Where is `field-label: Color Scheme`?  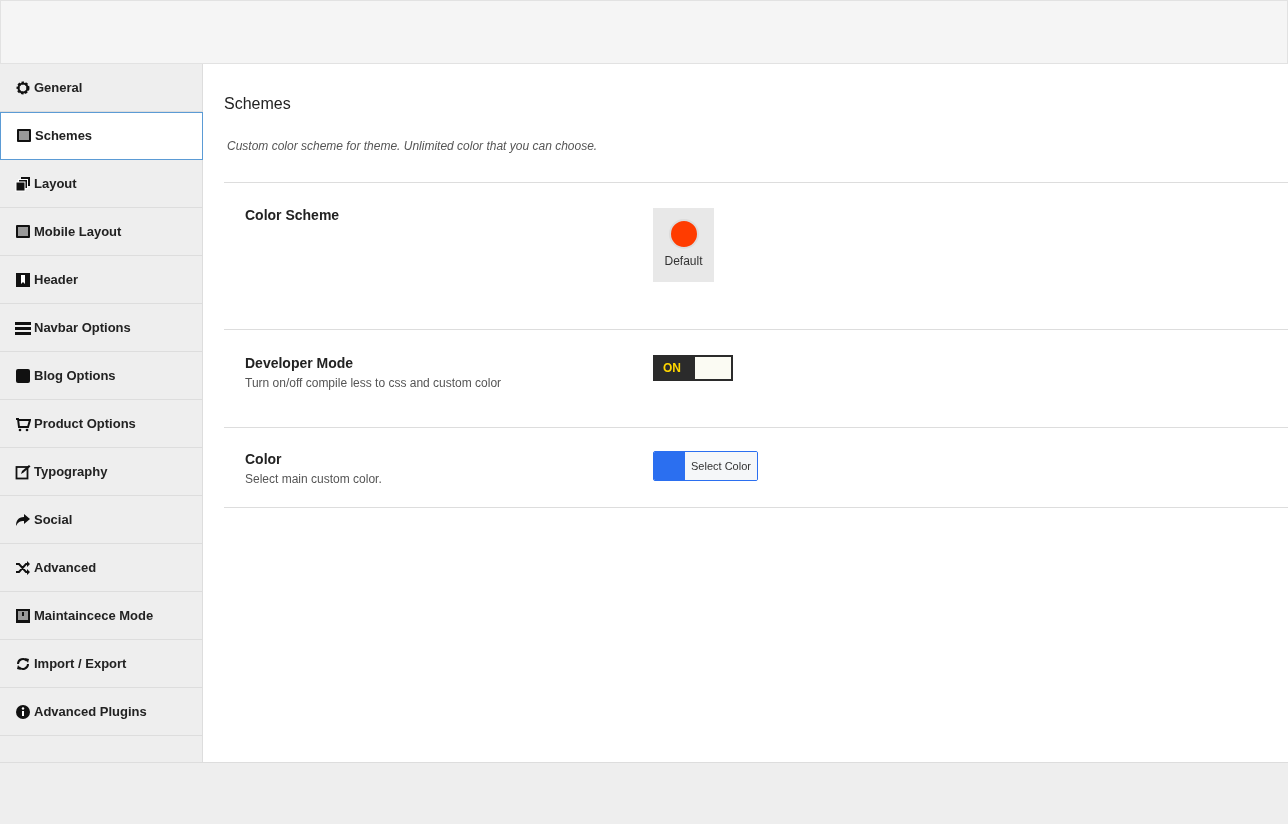 field-label: Color Scheme is located at coordinates (293, 215).